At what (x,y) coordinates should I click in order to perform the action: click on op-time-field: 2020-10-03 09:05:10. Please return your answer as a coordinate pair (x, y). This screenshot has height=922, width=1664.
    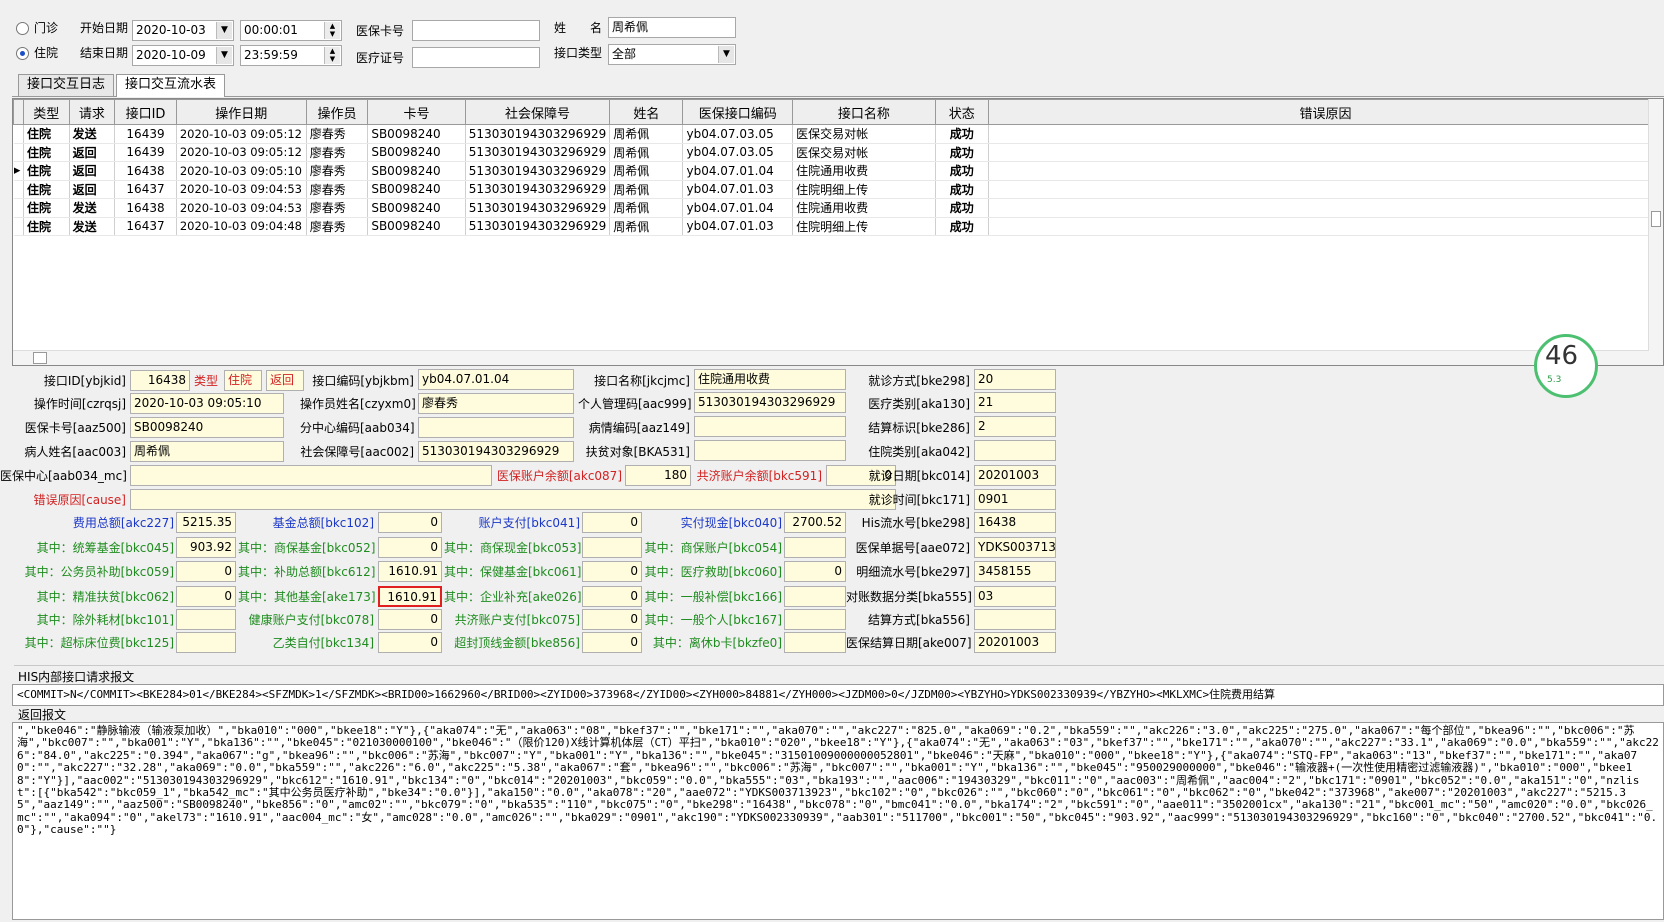
    Looking at the image, I should click on (207, 403).